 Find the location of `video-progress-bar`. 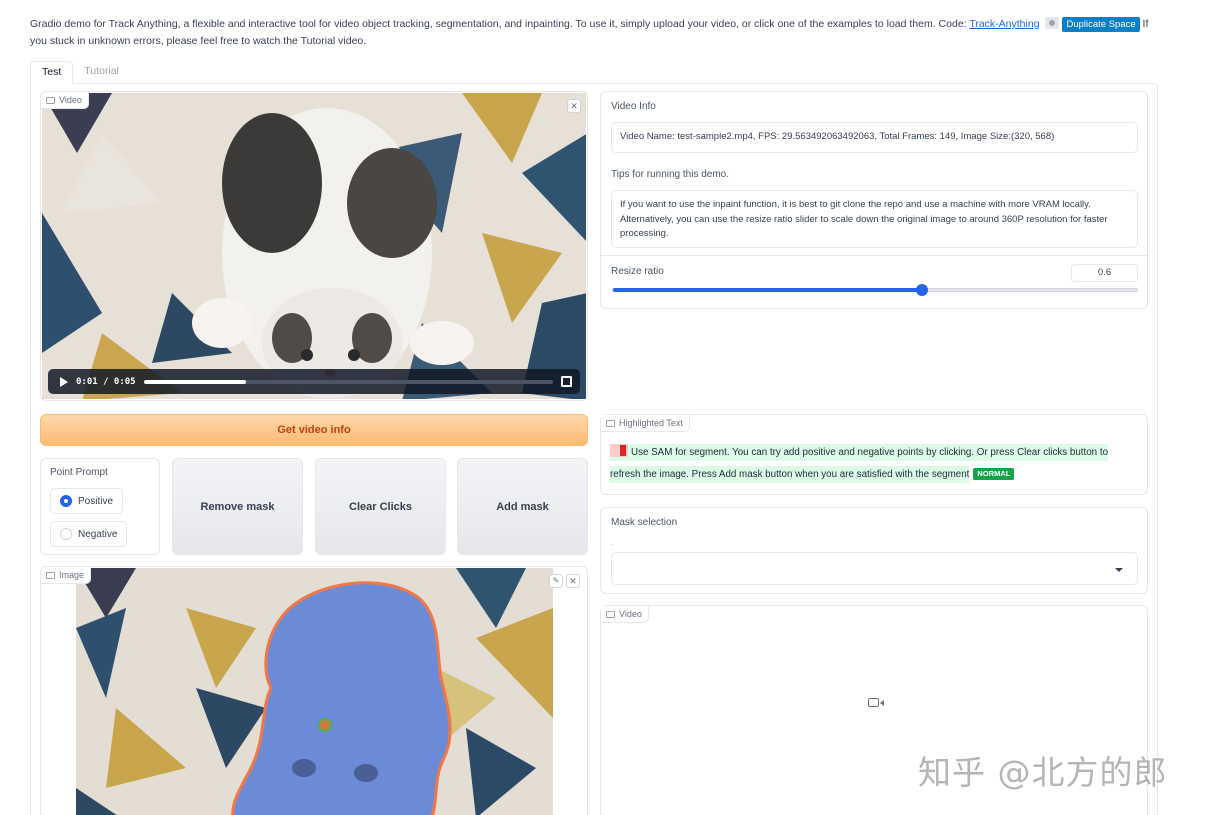

video-progress-bar is located at coordinates (348, 381).